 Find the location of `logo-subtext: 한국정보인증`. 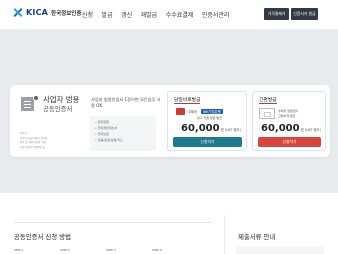

logo-subtext: 한국정보인증 is located at coordinates (66, 13).